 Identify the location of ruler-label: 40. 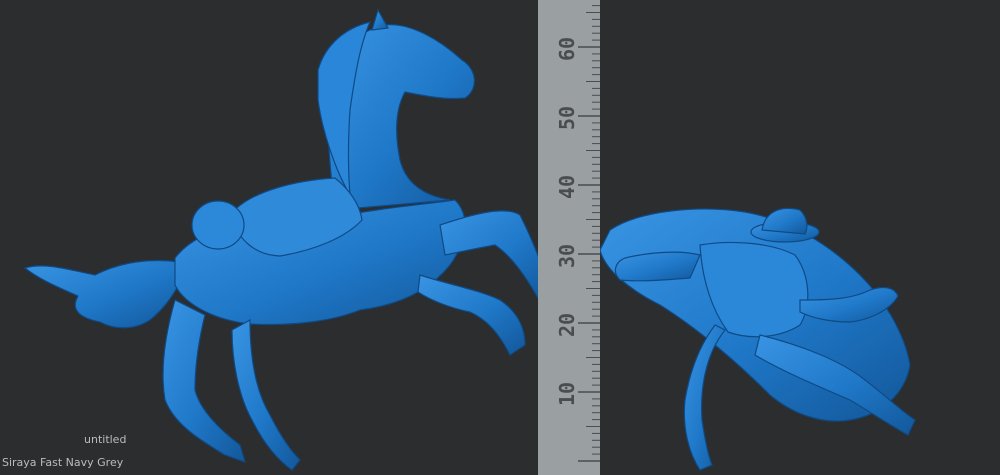
(567, 187).